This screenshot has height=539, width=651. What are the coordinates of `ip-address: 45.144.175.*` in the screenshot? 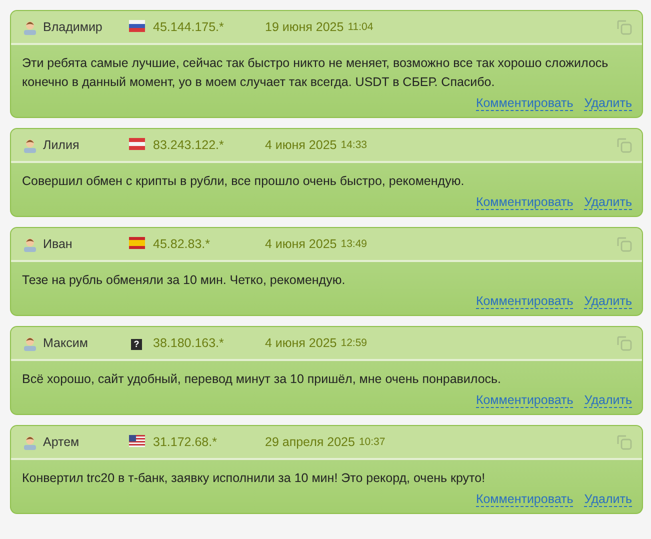 It's located at (189, 27).